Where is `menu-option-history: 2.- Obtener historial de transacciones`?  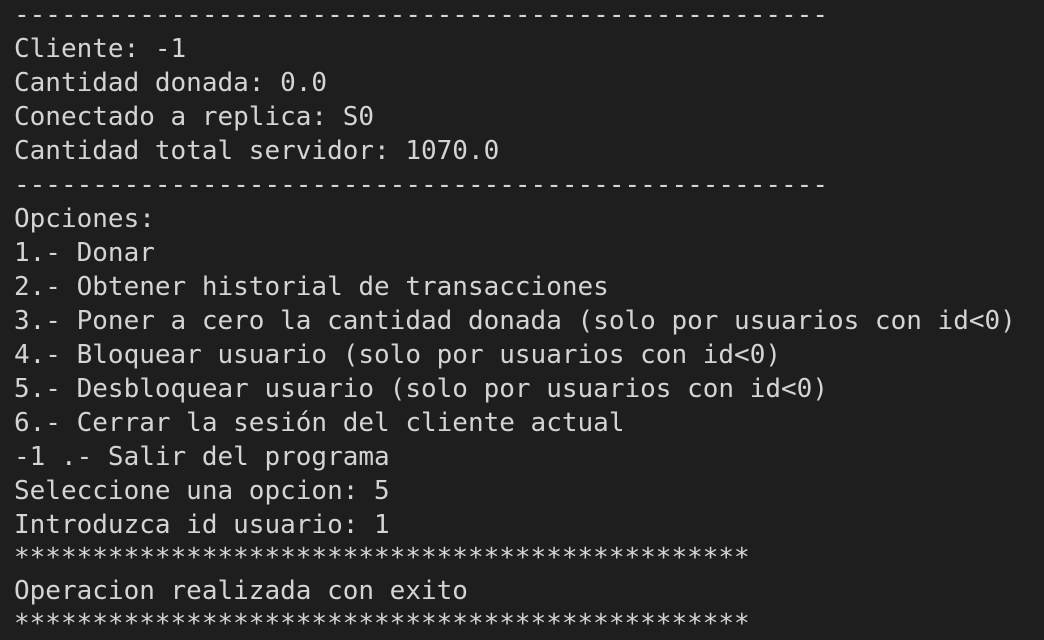
menu-option-history: 2.- Obtener historial de transacciones is located at coordinates (311, 287).